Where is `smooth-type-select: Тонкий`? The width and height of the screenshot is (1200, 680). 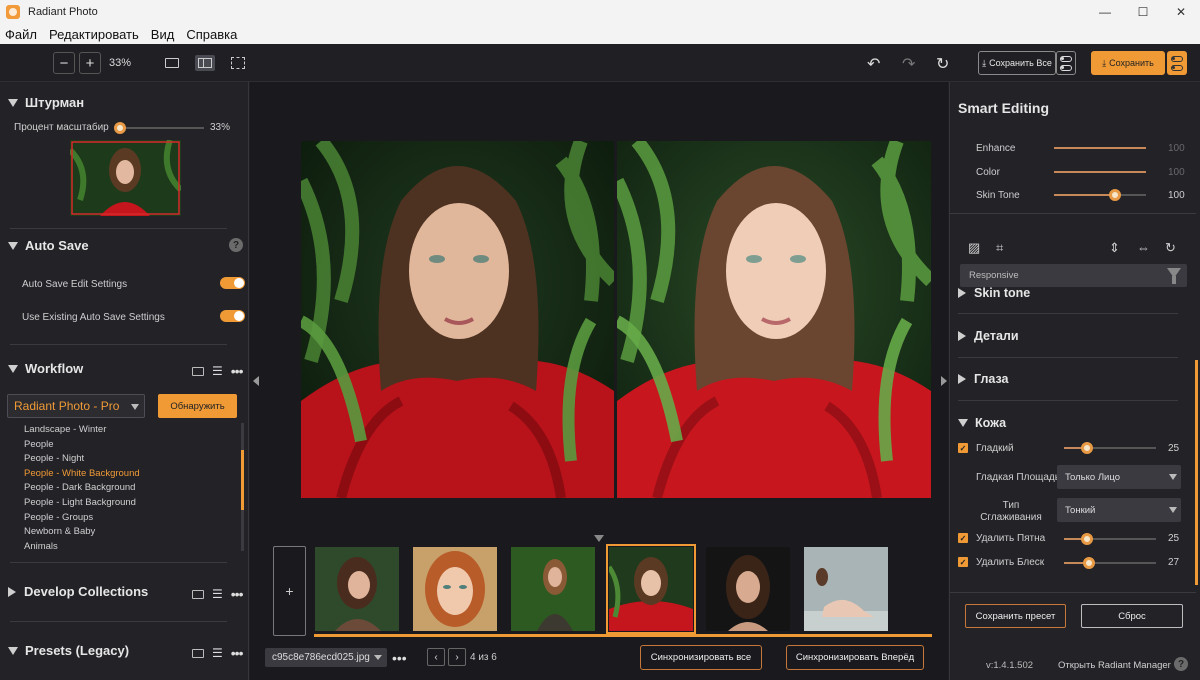
smooth-type-select: Тонкий is located at coordinates (1119, 510).